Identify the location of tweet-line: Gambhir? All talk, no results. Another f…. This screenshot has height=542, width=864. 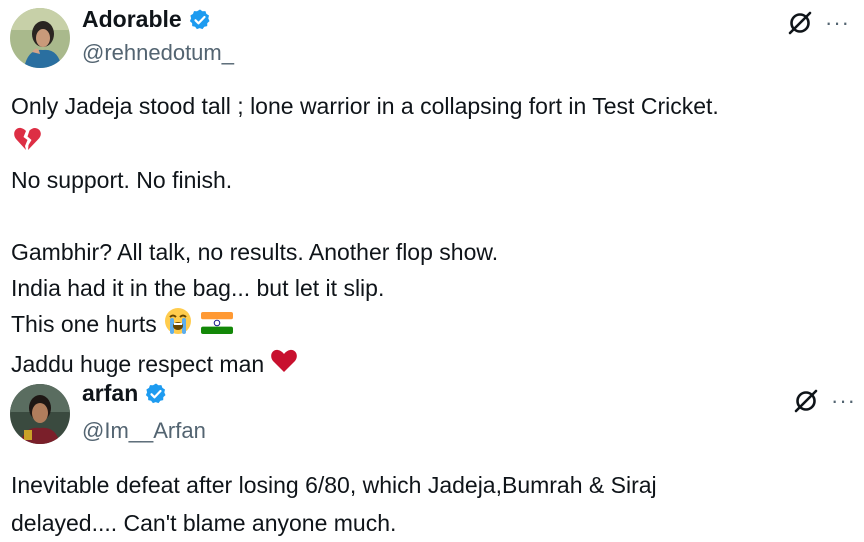
(255, 251).